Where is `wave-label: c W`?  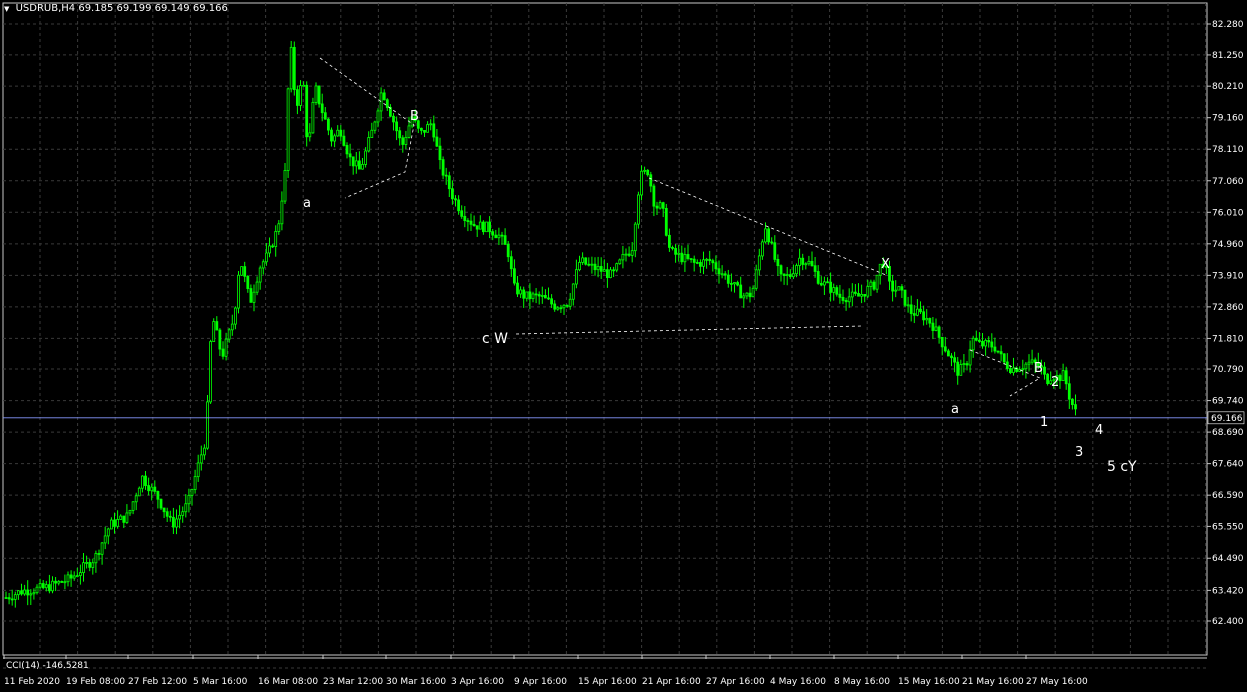 wave-label: c W is located at coordinates (495, 339).